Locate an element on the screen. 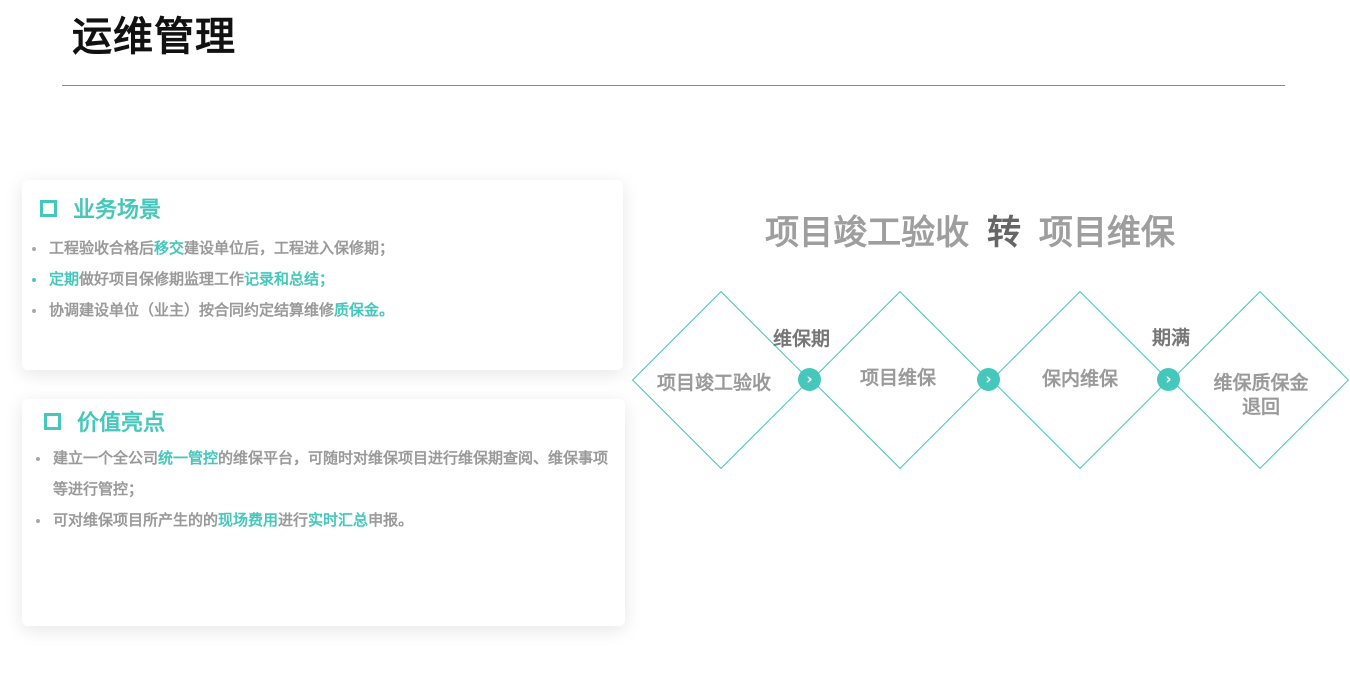 The width and height of the screenshot is (1350, 683). flow-step-completion-acceptance: 项目竣工验收 is located at coordinates (713, 383).